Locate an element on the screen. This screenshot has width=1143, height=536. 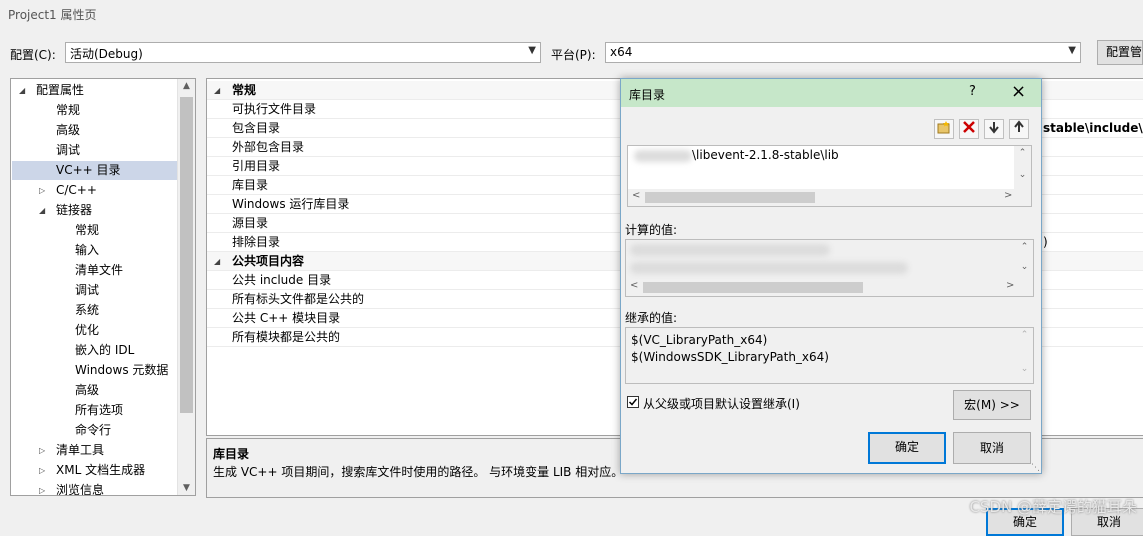
grid-row-name: 外部包含目录 is located at coordinates (268, 147).